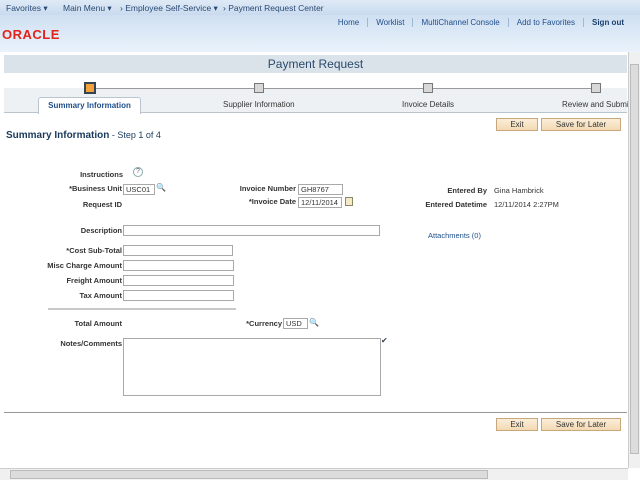 The width and height of the screenshot is (640, 480). Describe the element at coordinates (178, 250) in the screenshot. I see `cost-subtotal-input` at that location.